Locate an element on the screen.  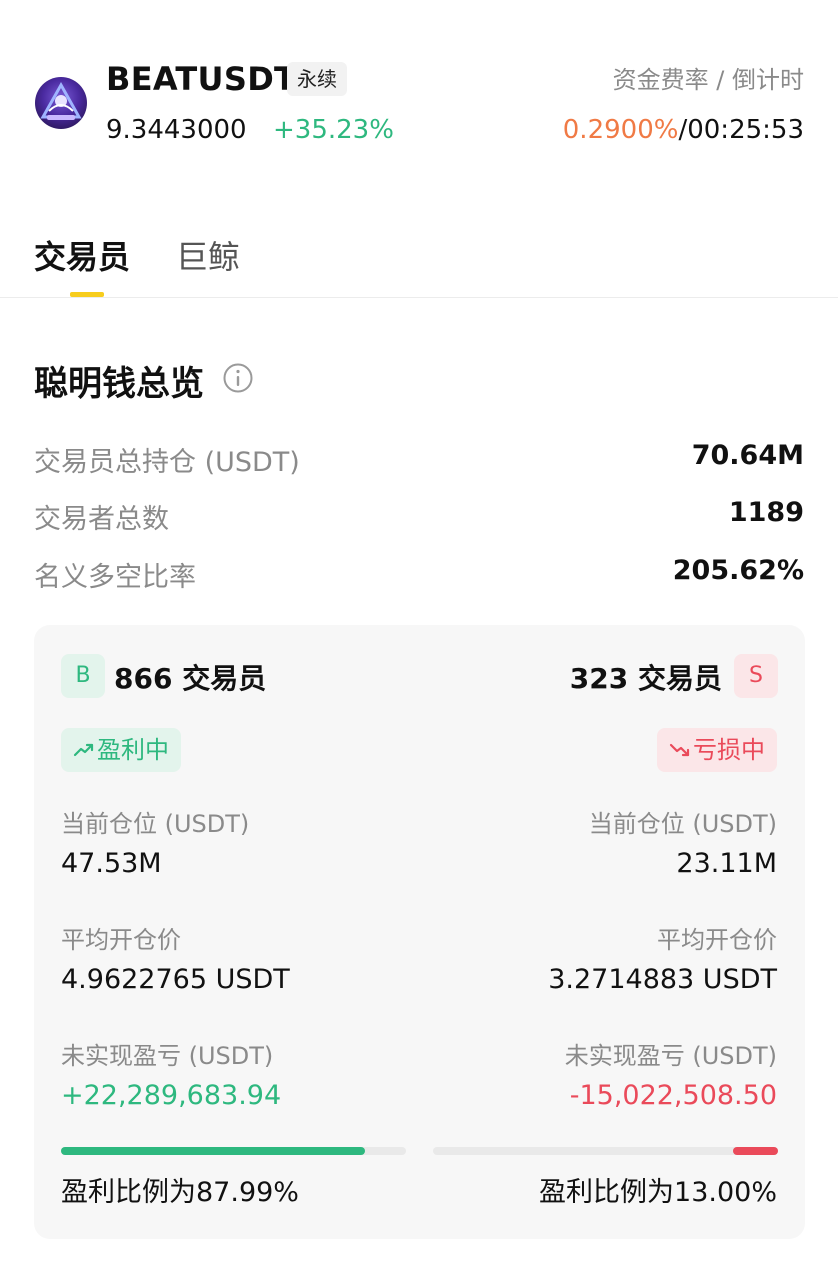
info-icon is located at coordinates (238, 378).